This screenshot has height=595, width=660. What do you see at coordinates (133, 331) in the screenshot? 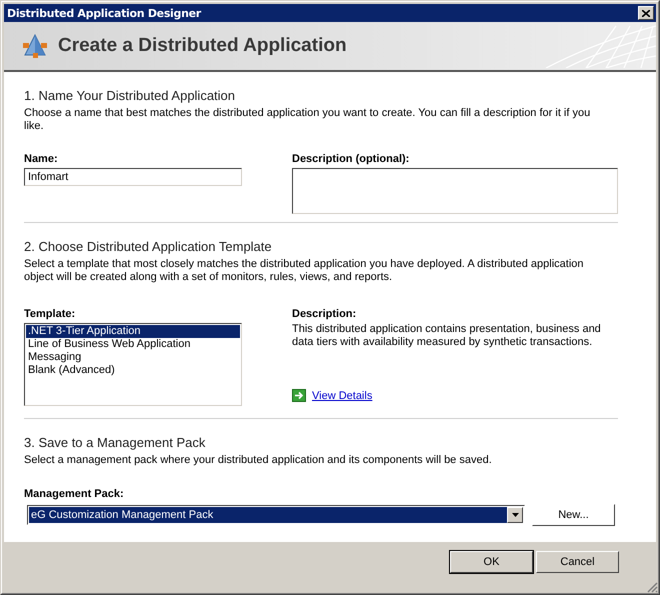
I see `list-item: .NET 3-Tier Application` at bounding box center [133, 331].